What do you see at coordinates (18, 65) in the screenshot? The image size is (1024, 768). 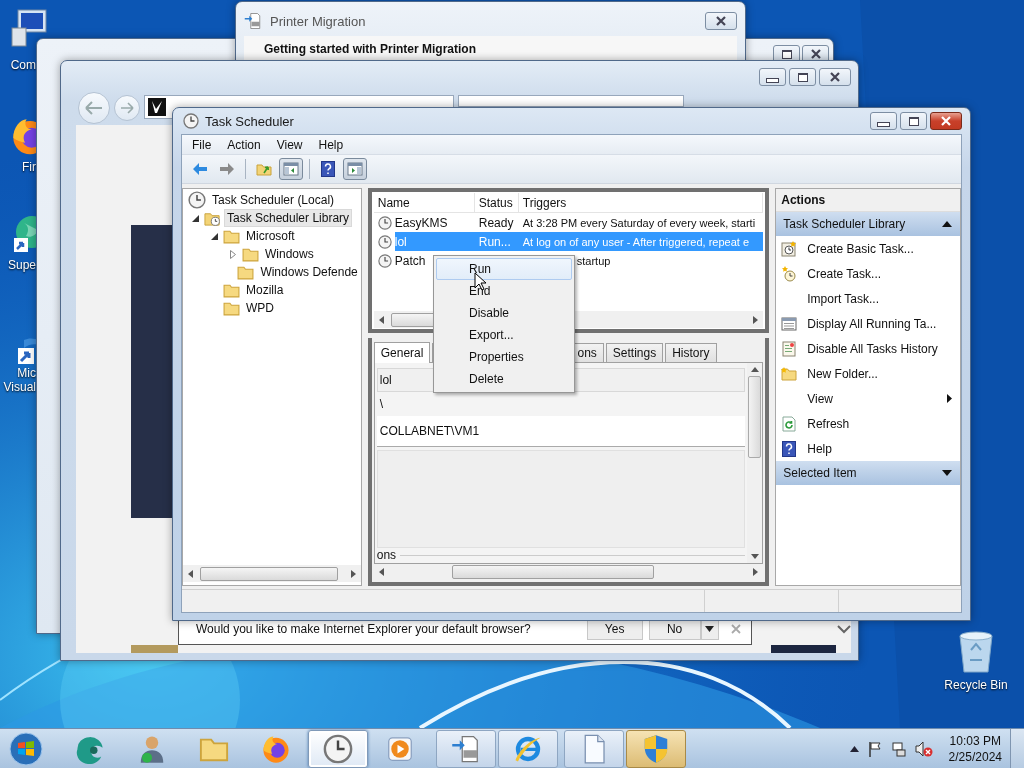 I see `desktop-icon-label: Com` at bounding box center [18, 65].